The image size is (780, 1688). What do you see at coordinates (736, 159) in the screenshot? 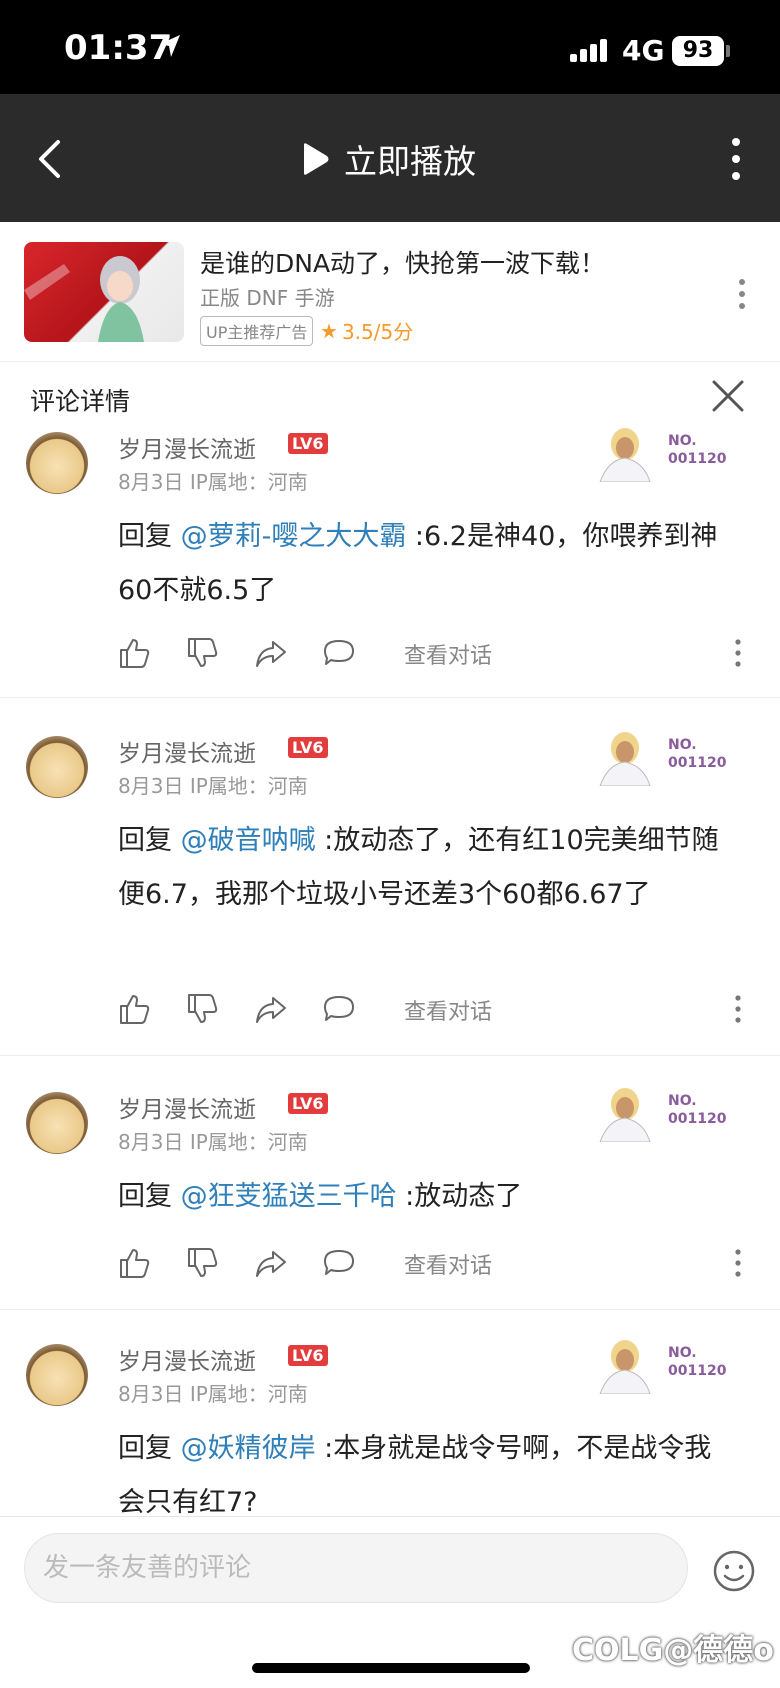
I see `more-options-icon` at bounding box center [736, 159].